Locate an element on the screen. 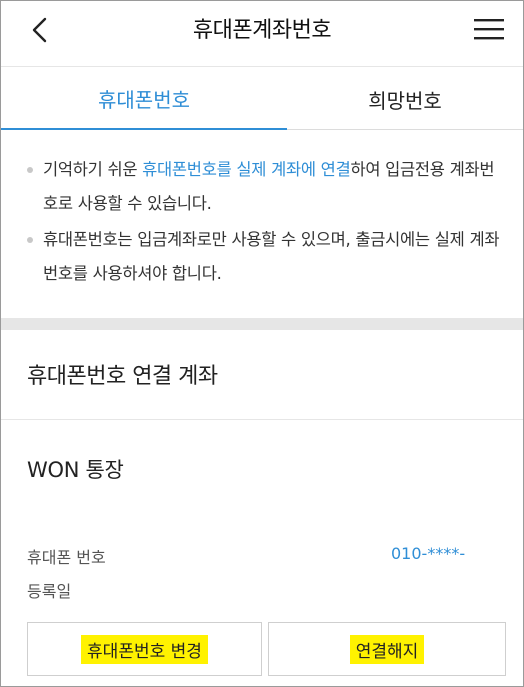 Image resolution: width=524 pixels, height=687 pixels. tab-phone-number: 휴대폰번호 is located at coordinates (144, 99).